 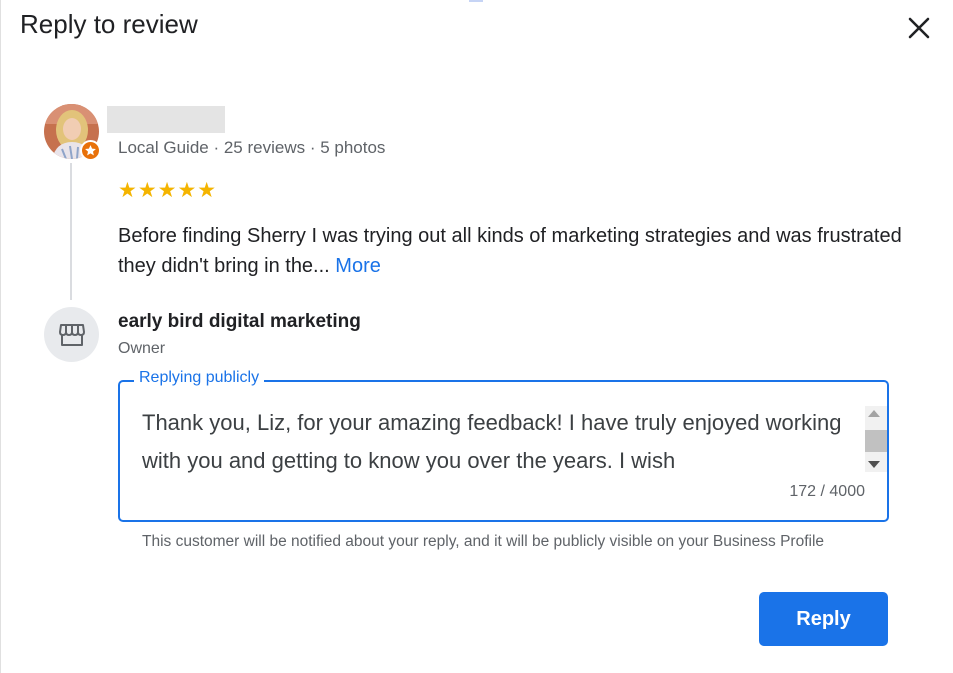 What do you see at coordinates (874, 413) in the screenshot?
I see `scroll-up-arrow-icon` at bounding box center [874, 413].